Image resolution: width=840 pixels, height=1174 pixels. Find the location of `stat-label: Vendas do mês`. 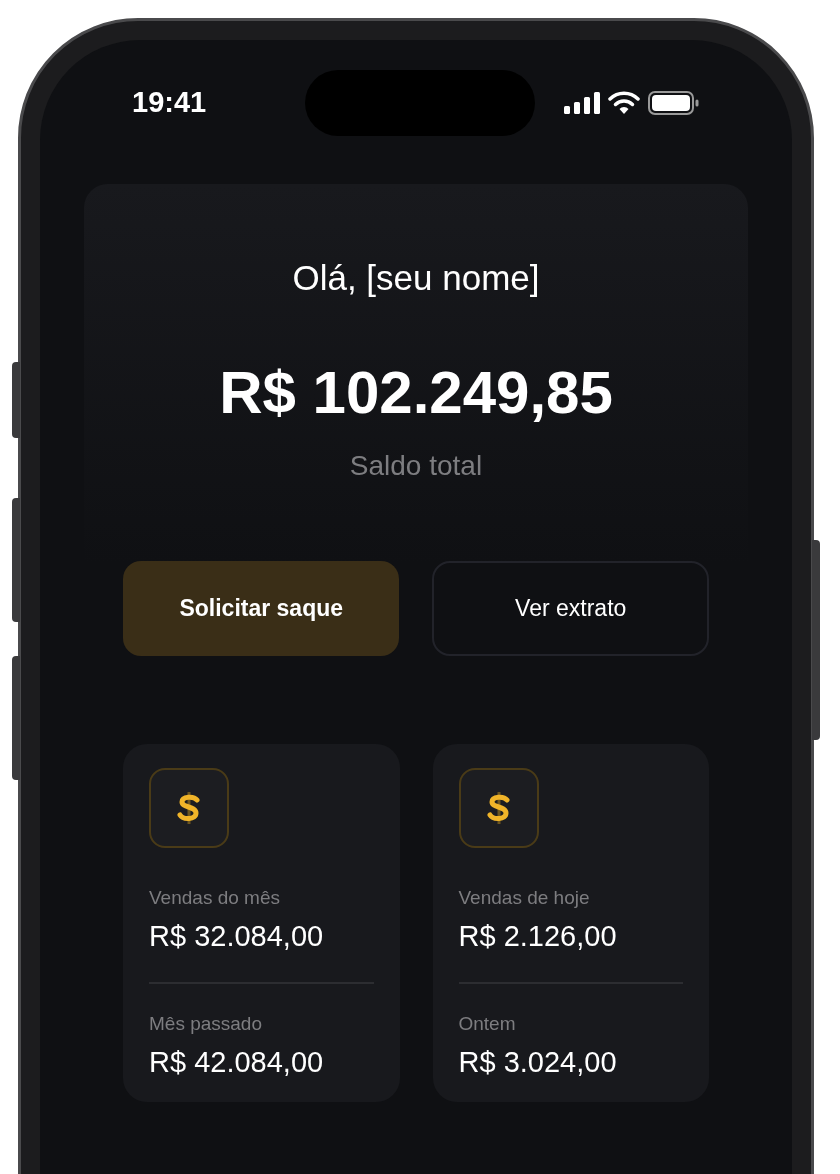

stat-label: Vendas do mês is located at coordinates (215, 898).